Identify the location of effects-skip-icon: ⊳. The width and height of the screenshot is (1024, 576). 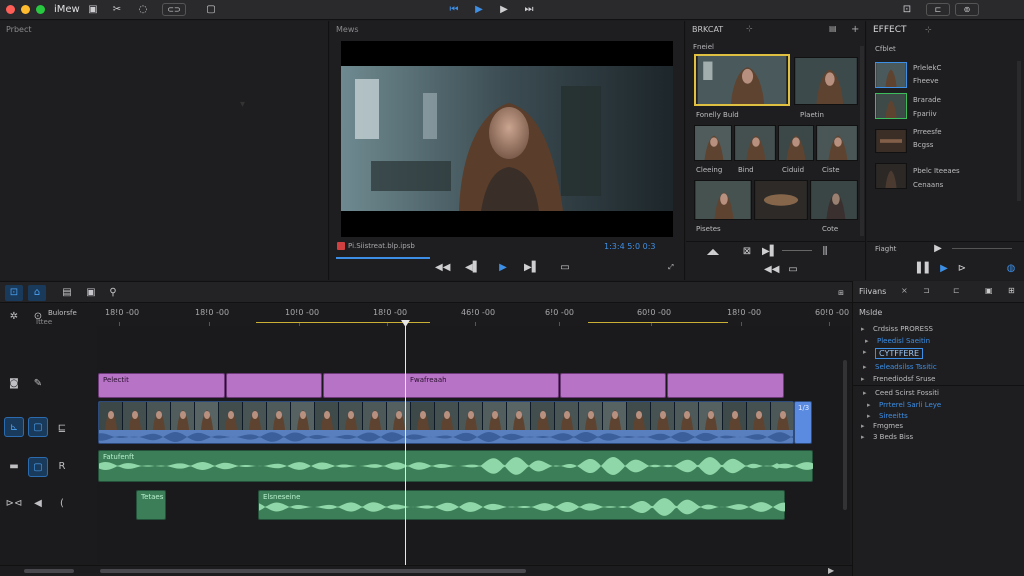
(962, 268).